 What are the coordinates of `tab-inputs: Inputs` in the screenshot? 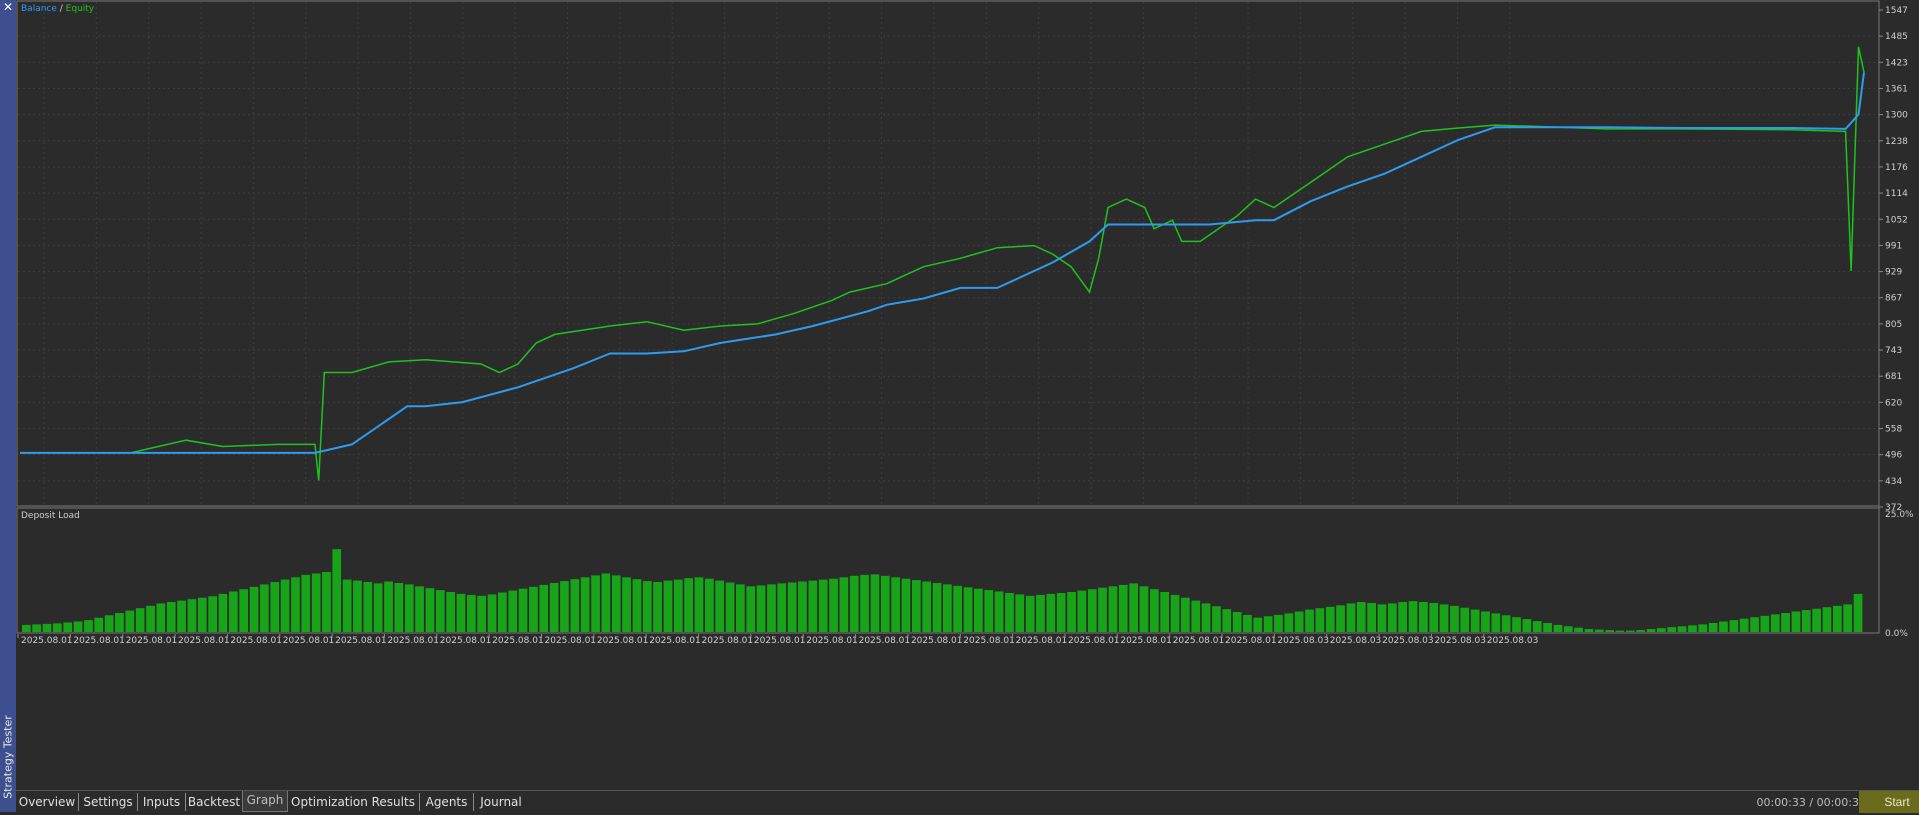 It's located at (162, 802).